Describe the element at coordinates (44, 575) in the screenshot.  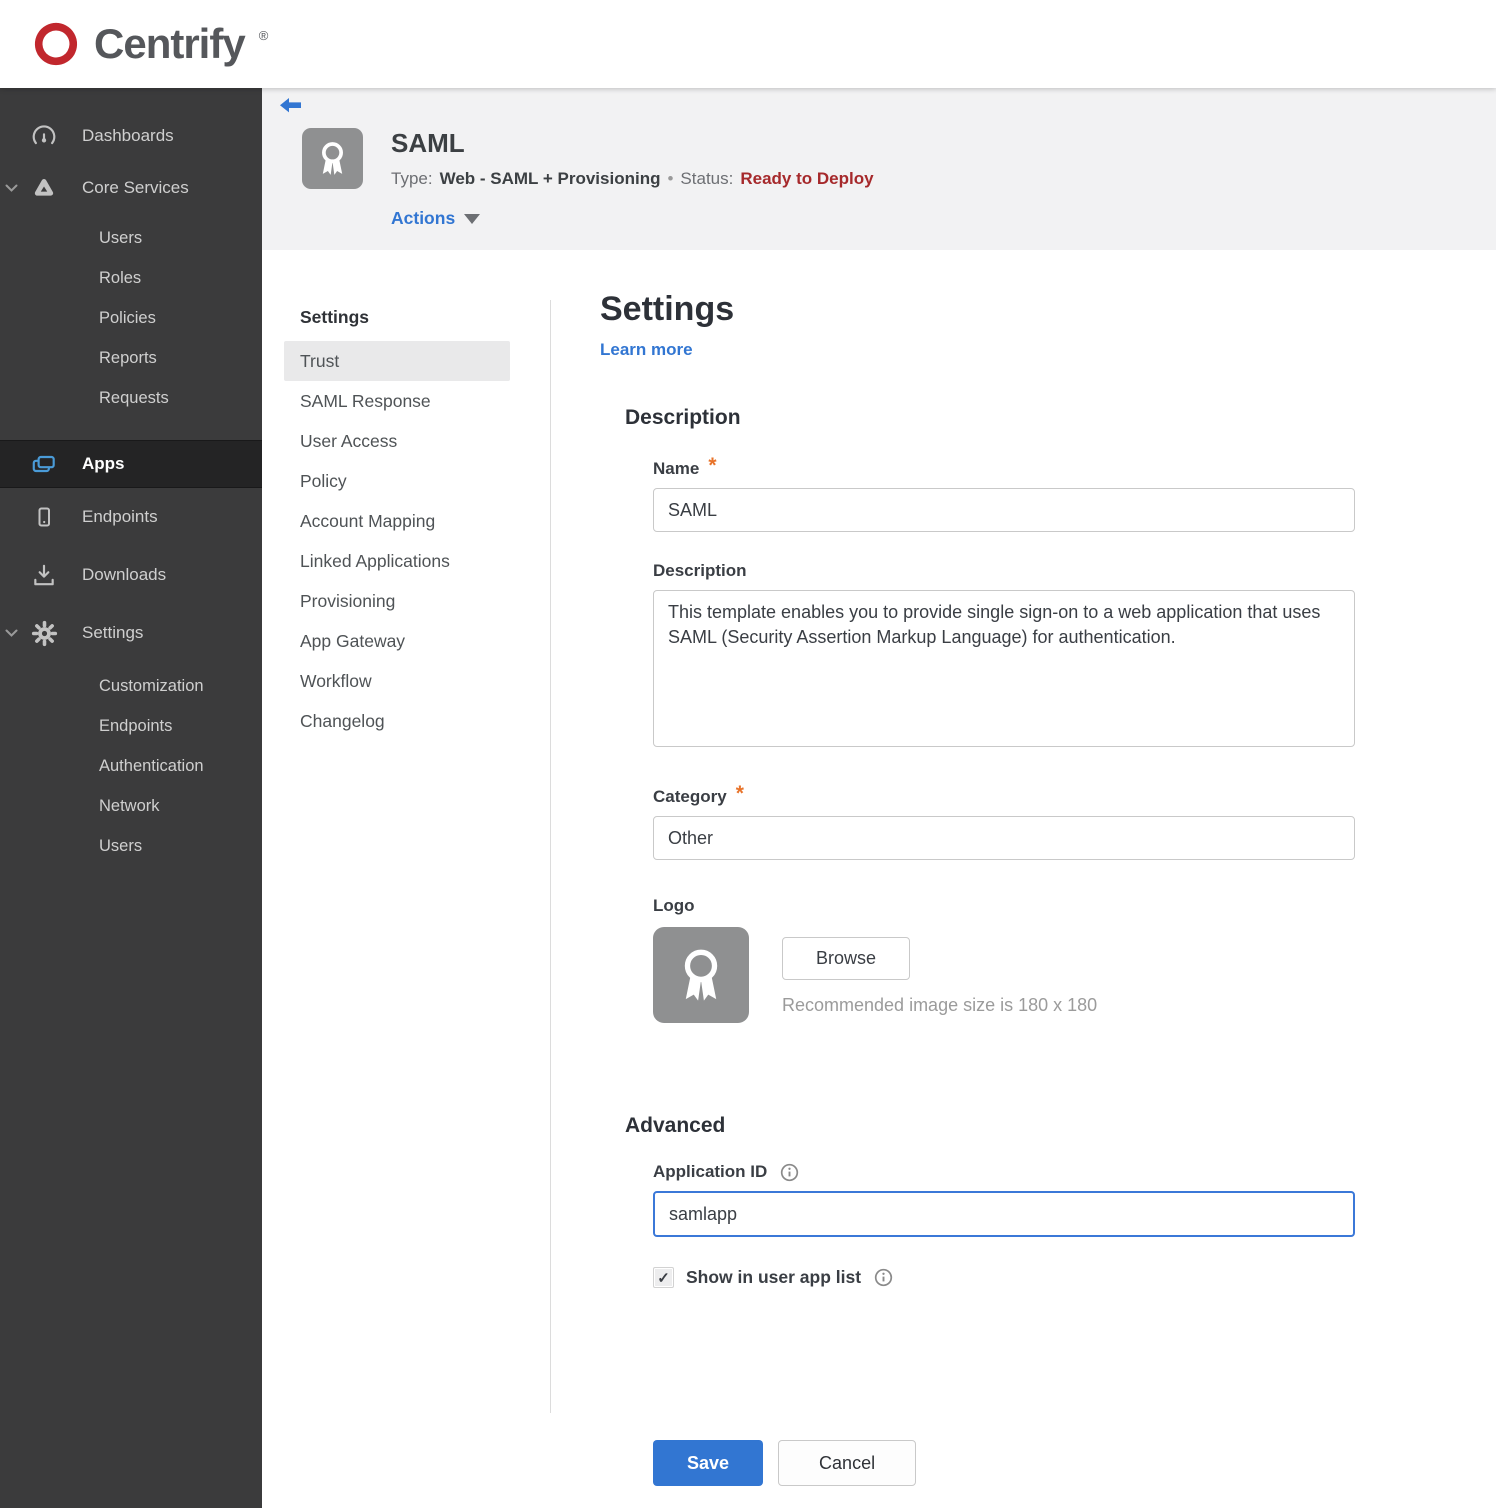
I see `download-icon` at that location.